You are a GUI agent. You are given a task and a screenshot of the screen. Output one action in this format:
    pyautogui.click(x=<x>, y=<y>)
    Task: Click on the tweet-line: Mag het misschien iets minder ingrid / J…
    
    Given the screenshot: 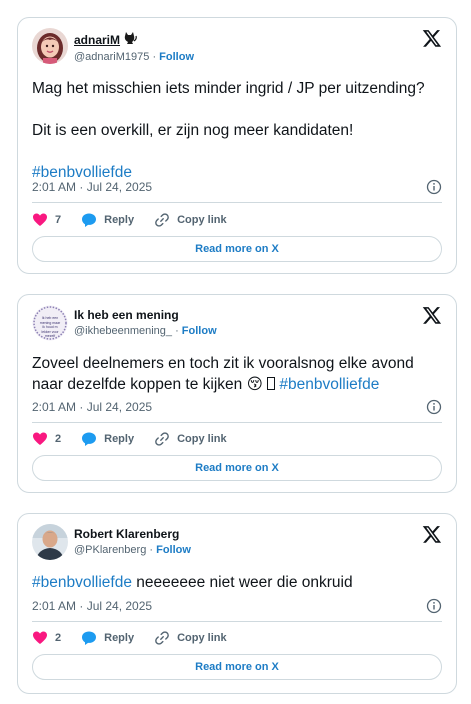 What is the action you would take?
    pyautogui.click(x=228, y=88)
    